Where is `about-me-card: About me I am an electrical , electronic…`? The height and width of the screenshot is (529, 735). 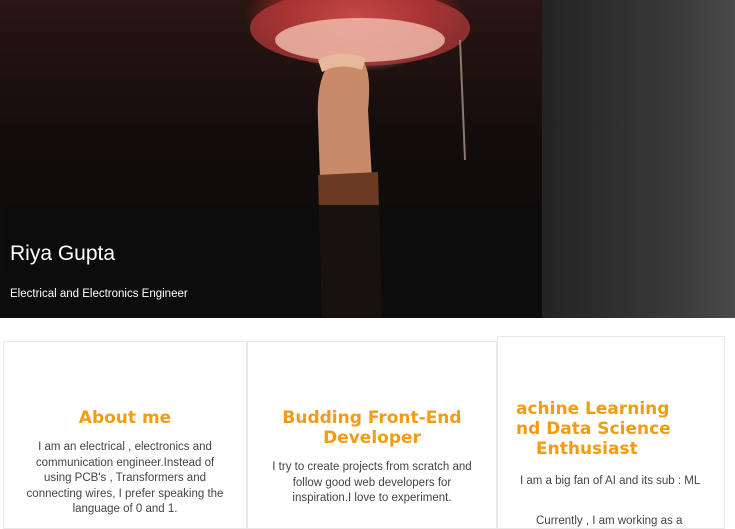 about-me-card: About me I am an electrical , electronic… is located at coordinates (125, 435).